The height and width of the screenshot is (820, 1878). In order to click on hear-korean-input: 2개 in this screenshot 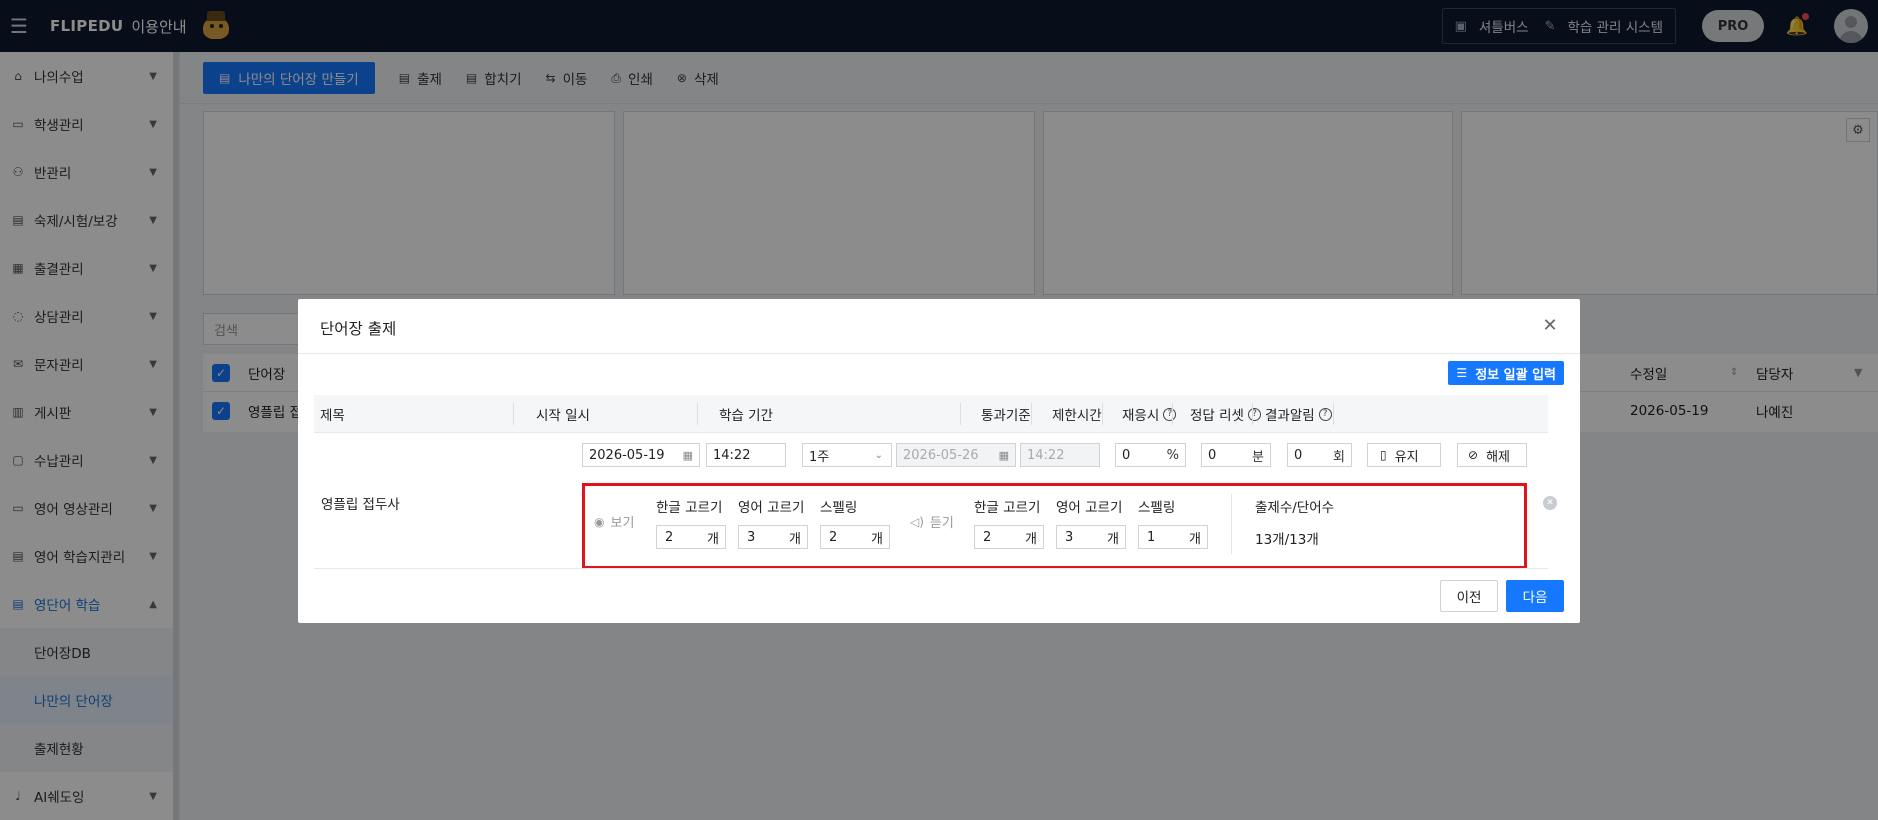, I will do `click(1009, 537)`.